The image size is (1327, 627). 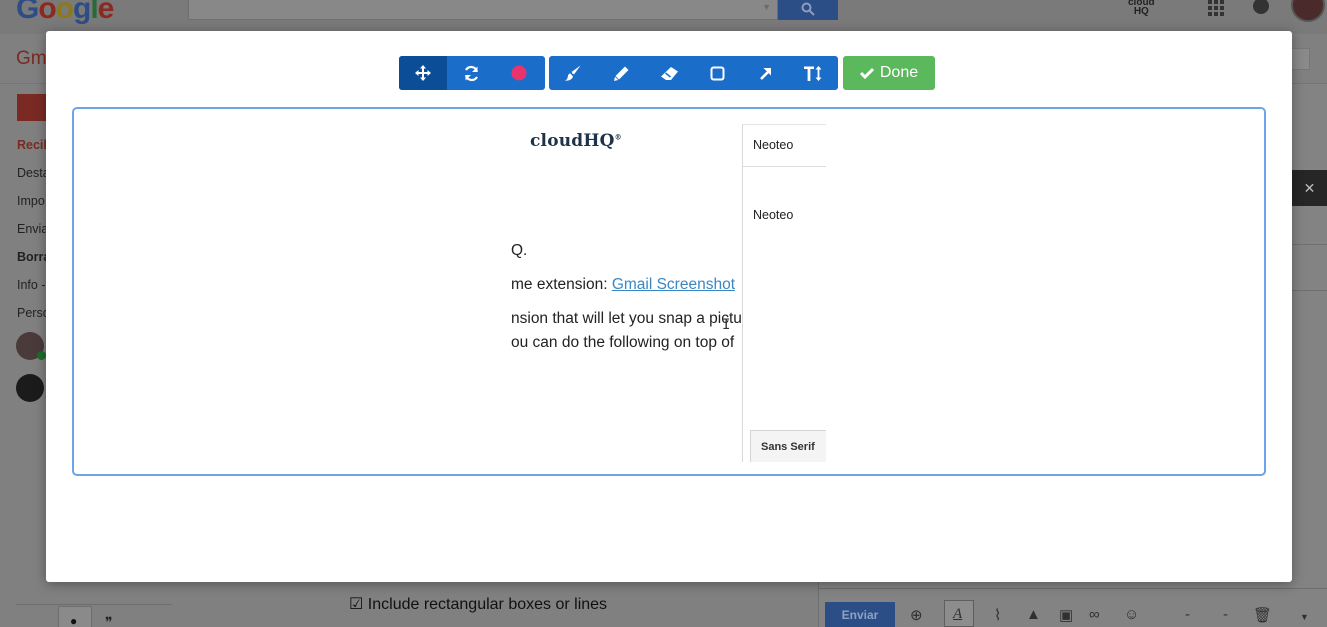 I want to click on brush-icon, so click(x=573, y=73).